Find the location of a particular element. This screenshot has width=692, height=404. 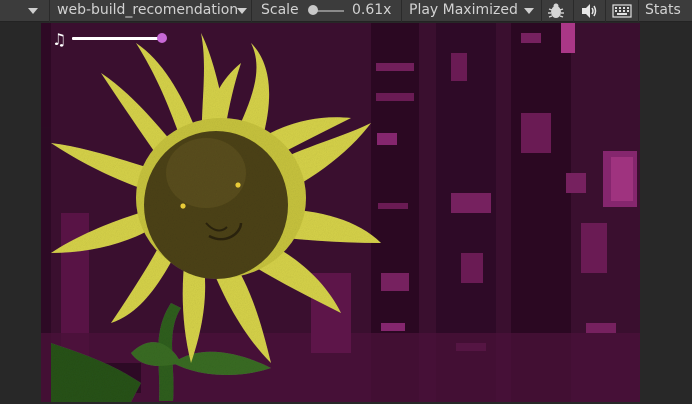

audio-icon is located at coordinates (589, 14).